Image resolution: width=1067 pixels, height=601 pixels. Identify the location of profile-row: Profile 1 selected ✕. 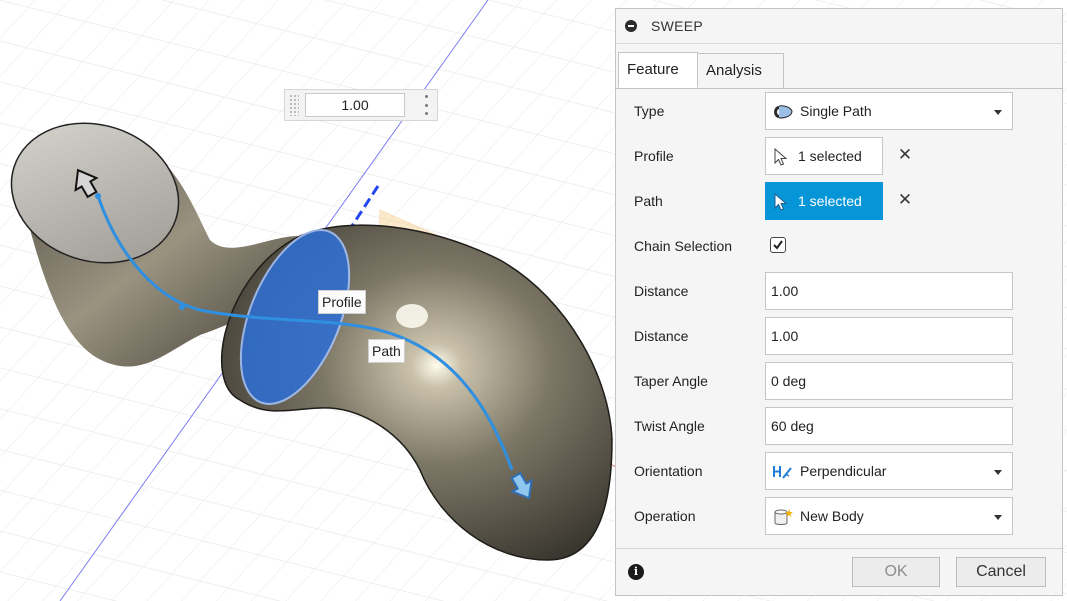
(839, 157).